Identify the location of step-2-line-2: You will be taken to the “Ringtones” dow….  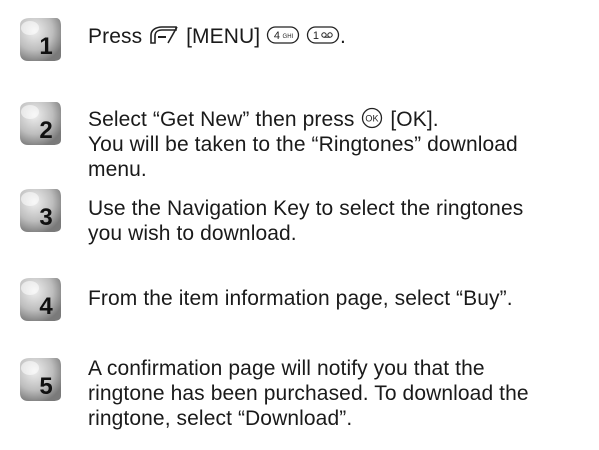
(303, 144).